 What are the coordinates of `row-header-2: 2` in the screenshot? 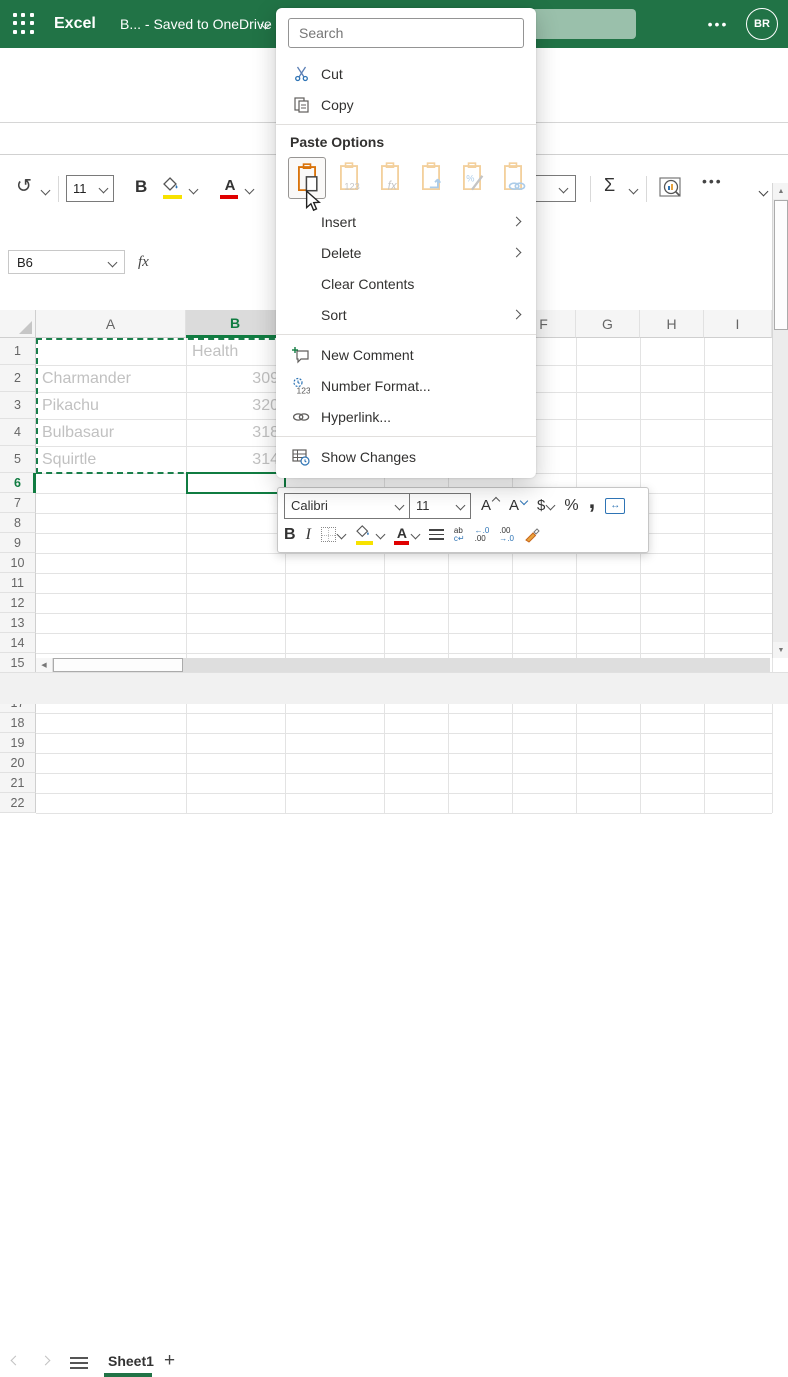 It's located at (18, 378).